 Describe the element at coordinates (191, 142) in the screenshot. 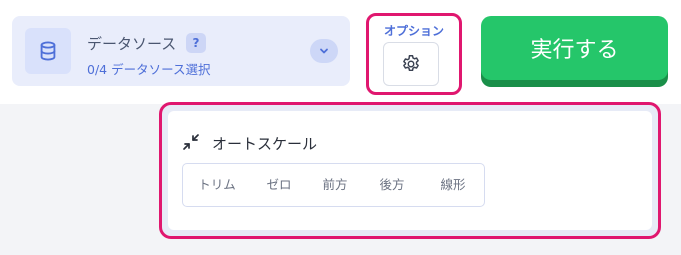

I see `collapse-arrows-icon` at that location.